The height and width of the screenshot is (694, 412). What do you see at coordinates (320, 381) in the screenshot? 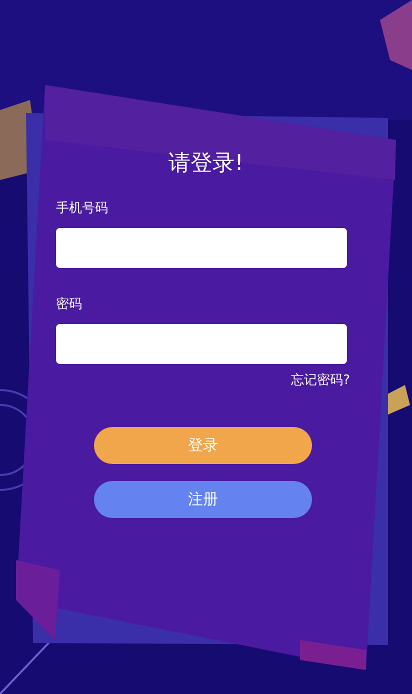
I see `forgot-password-link: 忘记密码?` at bounding box center [320, 381].